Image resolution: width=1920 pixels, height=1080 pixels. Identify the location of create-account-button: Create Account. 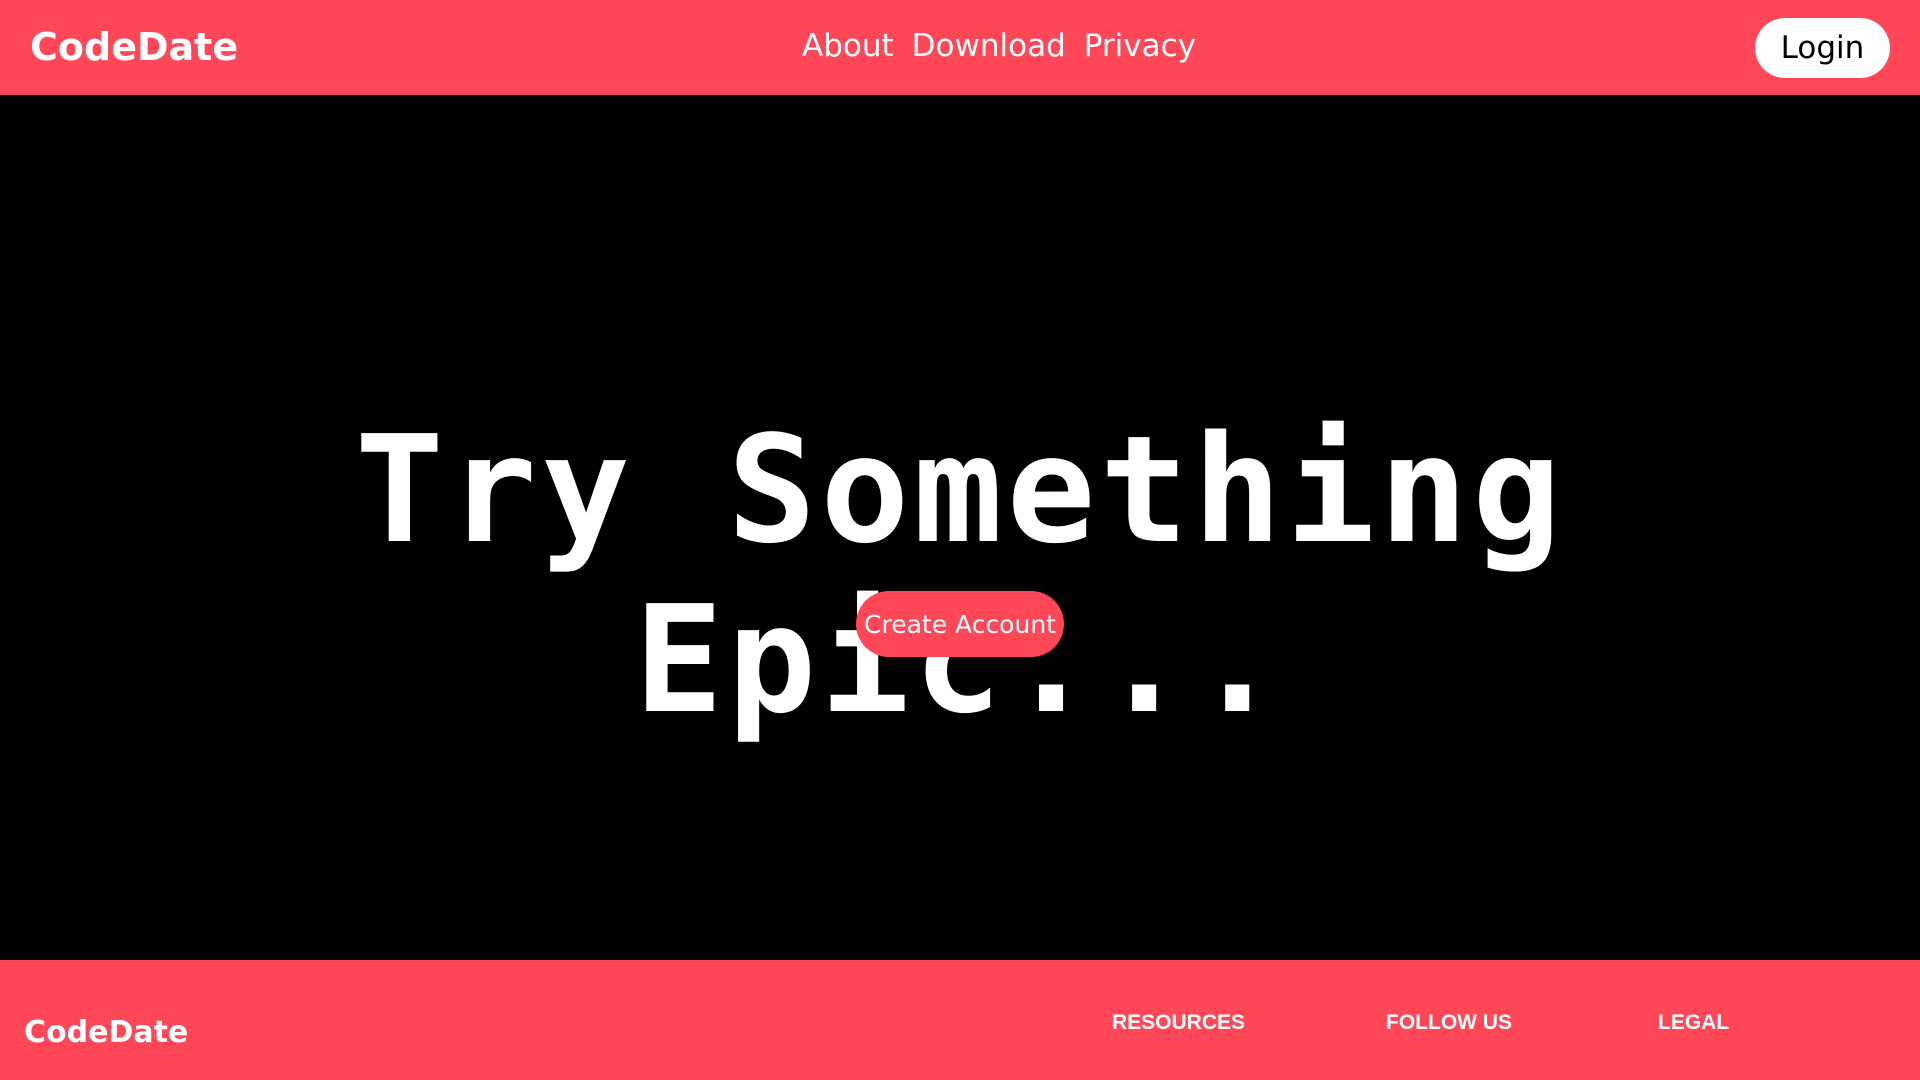
(960, 624).